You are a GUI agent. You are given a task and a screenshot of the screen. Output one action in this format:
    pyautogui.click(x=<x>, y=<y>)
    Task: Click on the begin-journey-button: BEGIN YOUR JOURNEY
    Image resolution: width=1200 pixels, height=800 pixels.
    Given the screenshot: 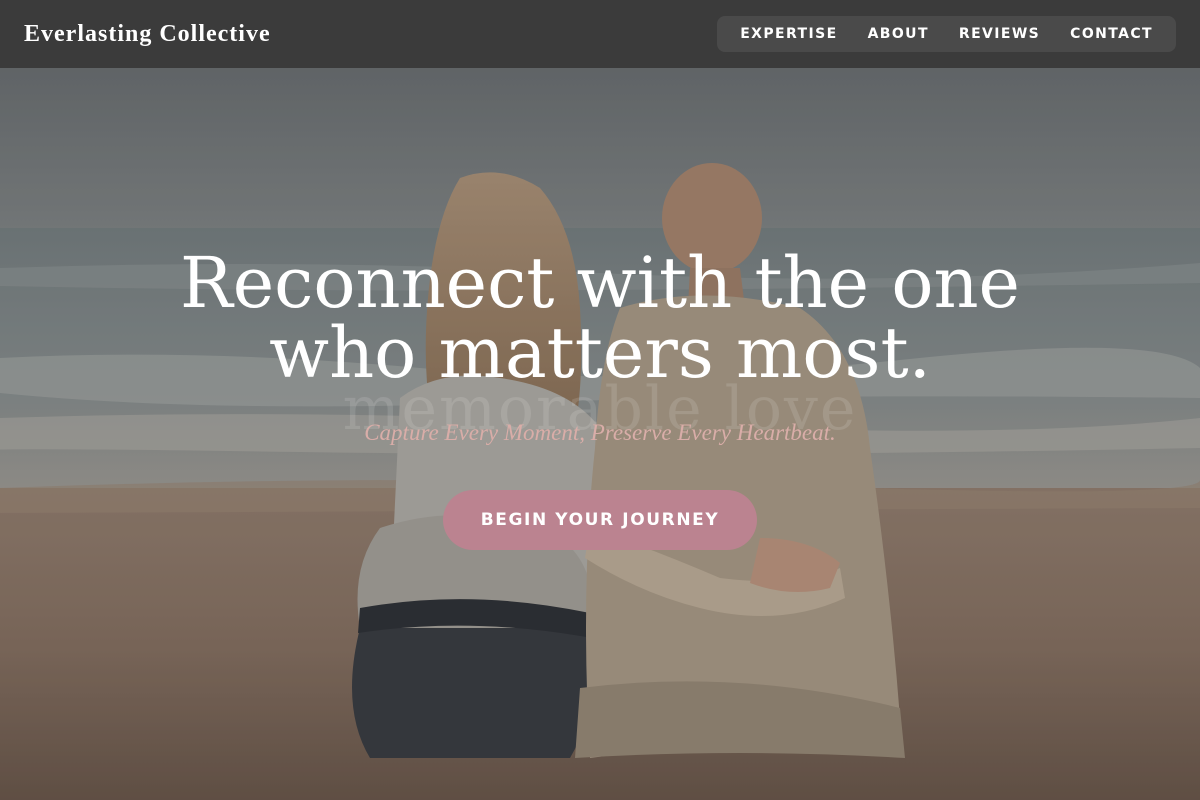 What is the action you would take?
    pyautogui.click(x=600, y=520)
    